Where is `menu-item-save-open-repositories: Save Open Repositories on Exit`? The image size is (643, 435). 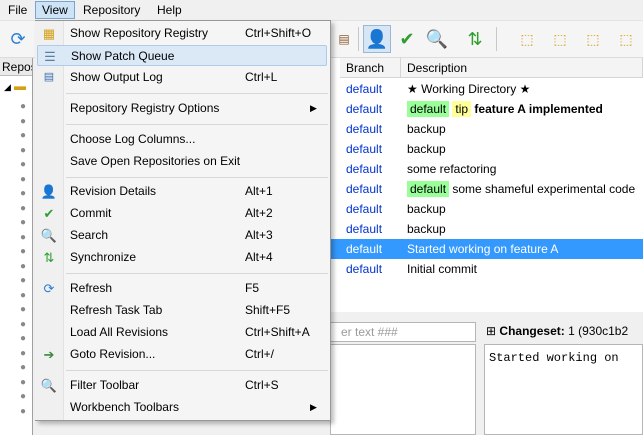 menu-item-save-open-repositories: Save Open Repositories on Exit is located at coordinates (182, 161).